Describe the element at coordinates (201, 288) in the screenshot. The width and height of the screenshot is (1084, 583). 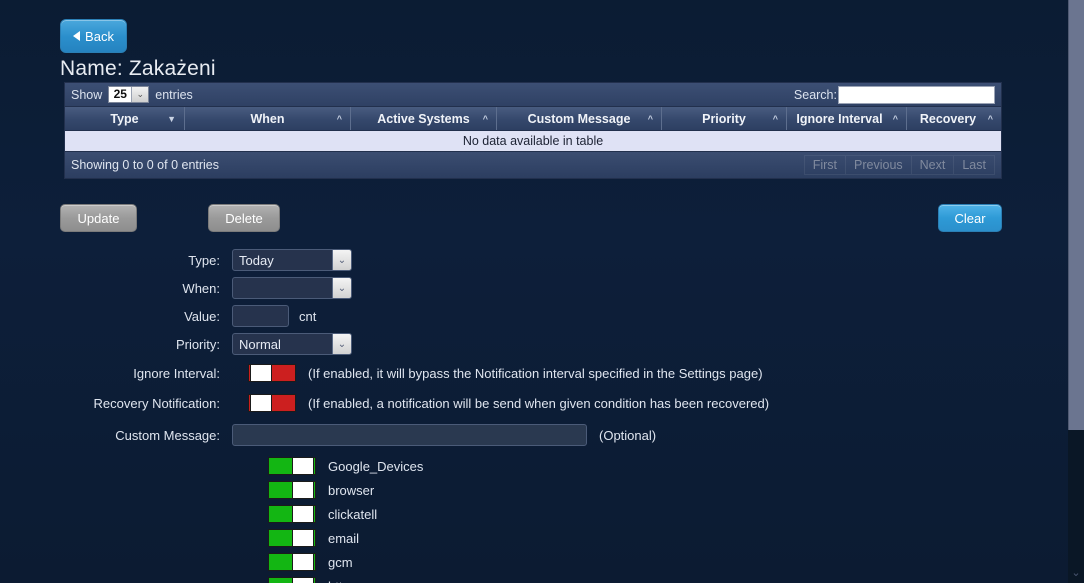
I see `when-label: When:` at that location.